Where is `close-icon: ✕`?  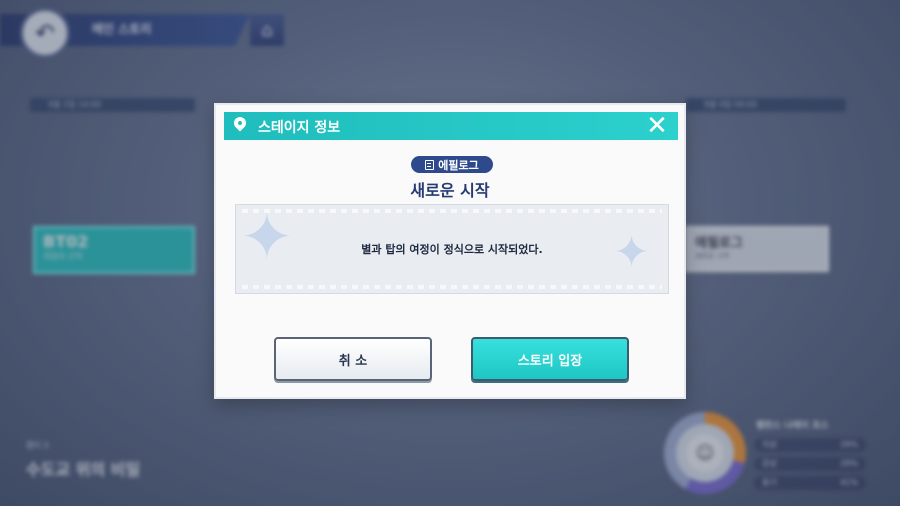
close-icon: ✕ is located at coordinates (657, 126).